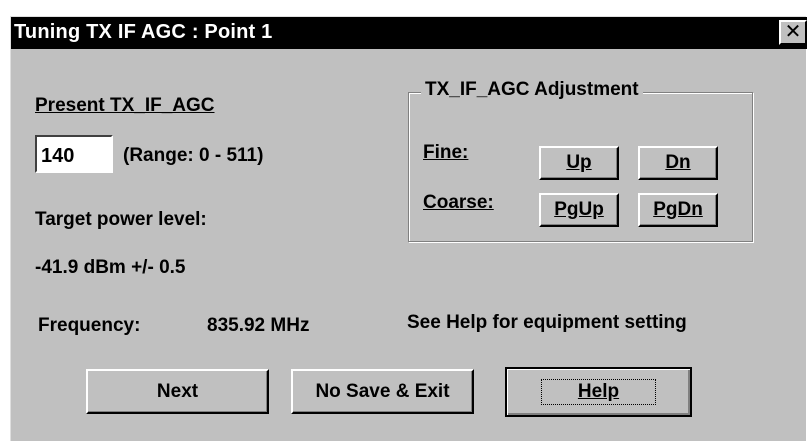 Image resolution: width=808 pixels, height=443 pixels. What do you see at coordinates (547, 322) in the screenshot?
I see `help-note: See Help for equipment setting` at bounding box center [547, 322].